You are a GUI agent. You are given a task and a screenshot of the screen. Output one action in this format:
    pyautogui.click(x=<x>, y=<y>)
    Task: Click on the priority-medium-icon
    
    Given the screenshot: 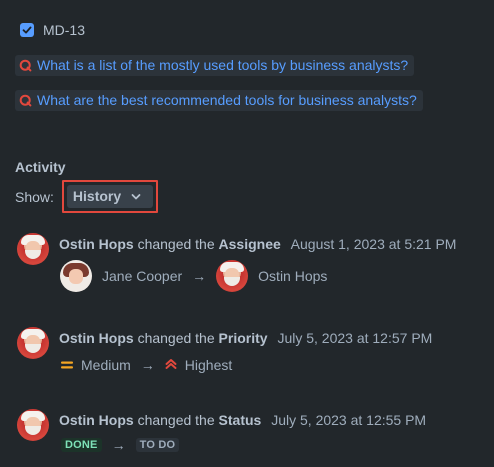 What is the action you would take?
    pyautogui.click(x=67, y=365)
    